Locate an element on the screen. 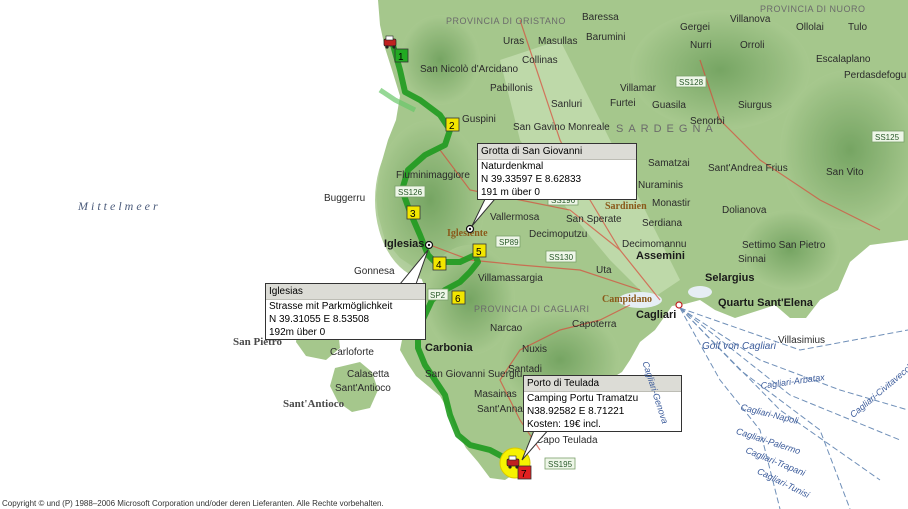  town-label-bold: Quartu Sant'Elena is located at coordinates (766, 303).